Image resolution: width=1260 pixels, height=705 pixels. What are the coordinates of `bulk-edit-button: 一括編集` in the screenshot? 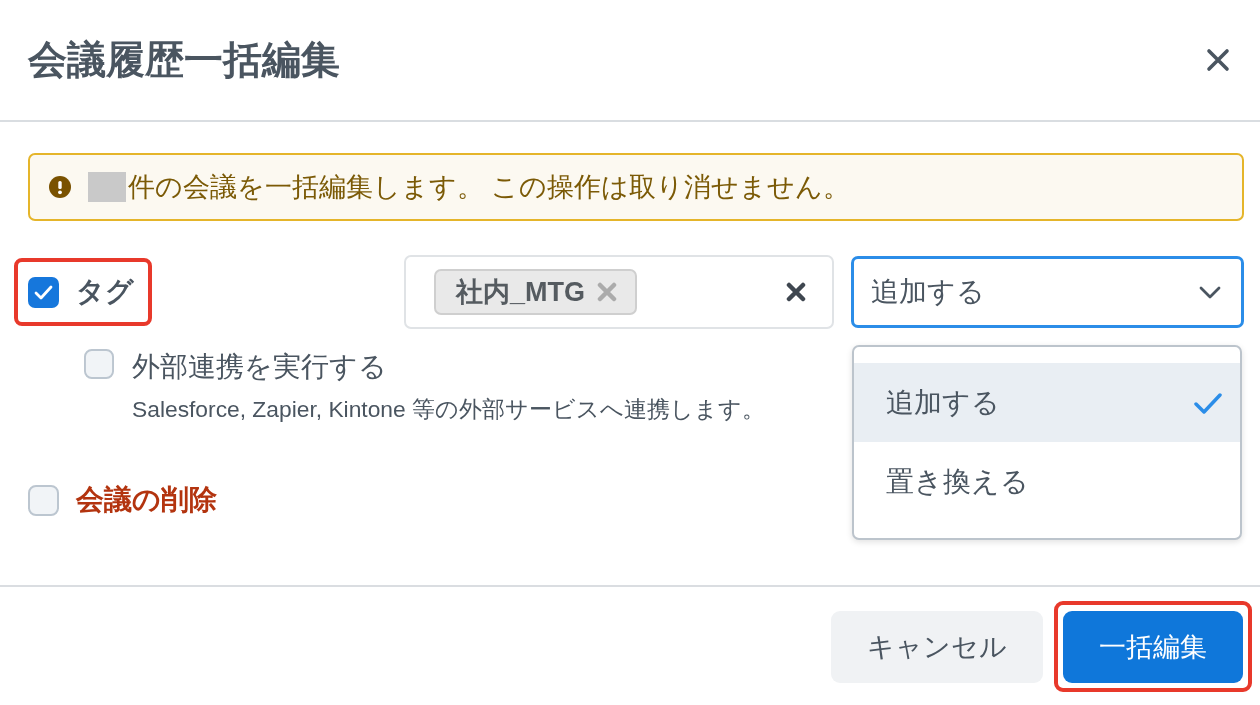 It's located at (1153, 646).